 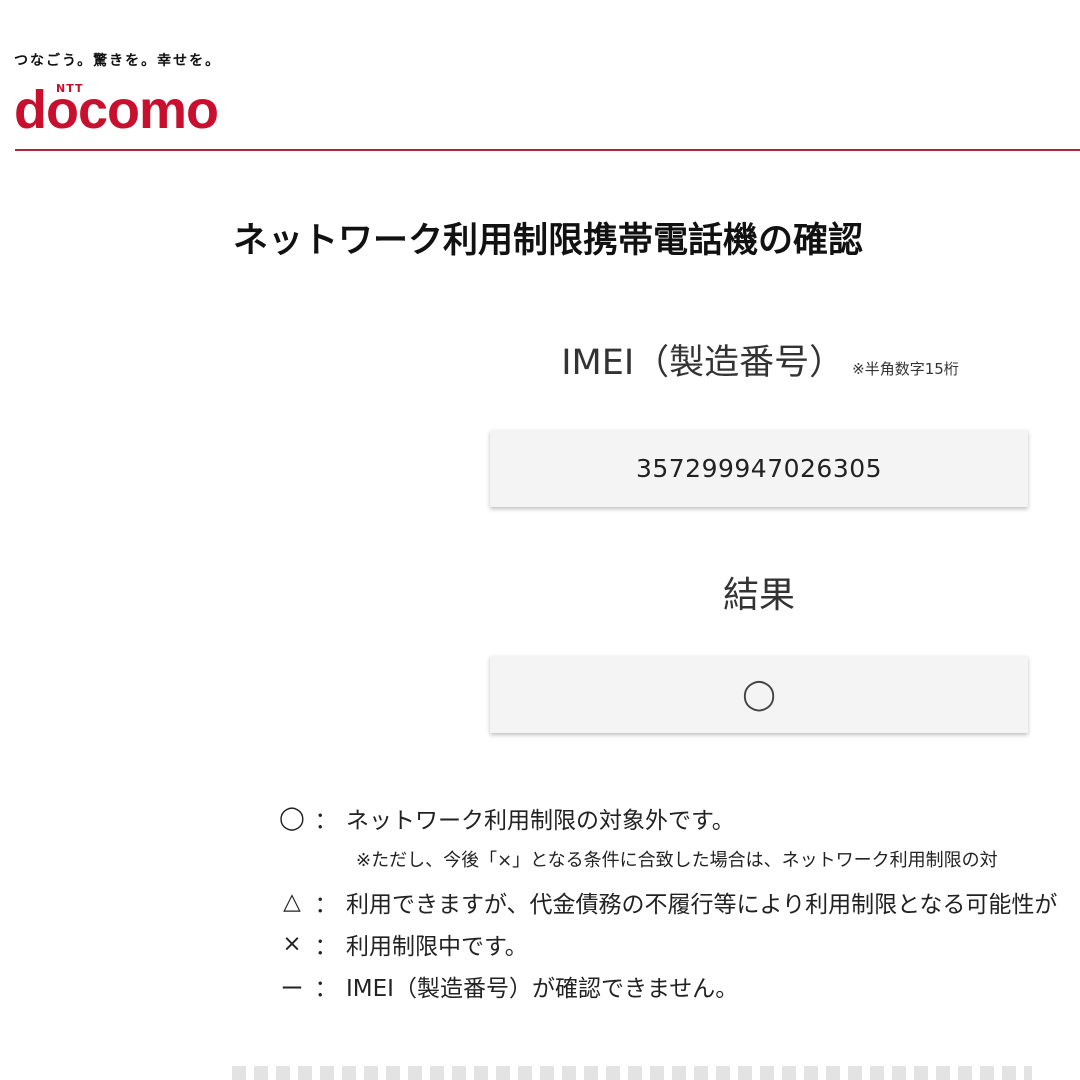 What do you see at coordinates (292, 944) in the screenshot?
I see `cross-icon: ×` at bounding box center [292, 944].